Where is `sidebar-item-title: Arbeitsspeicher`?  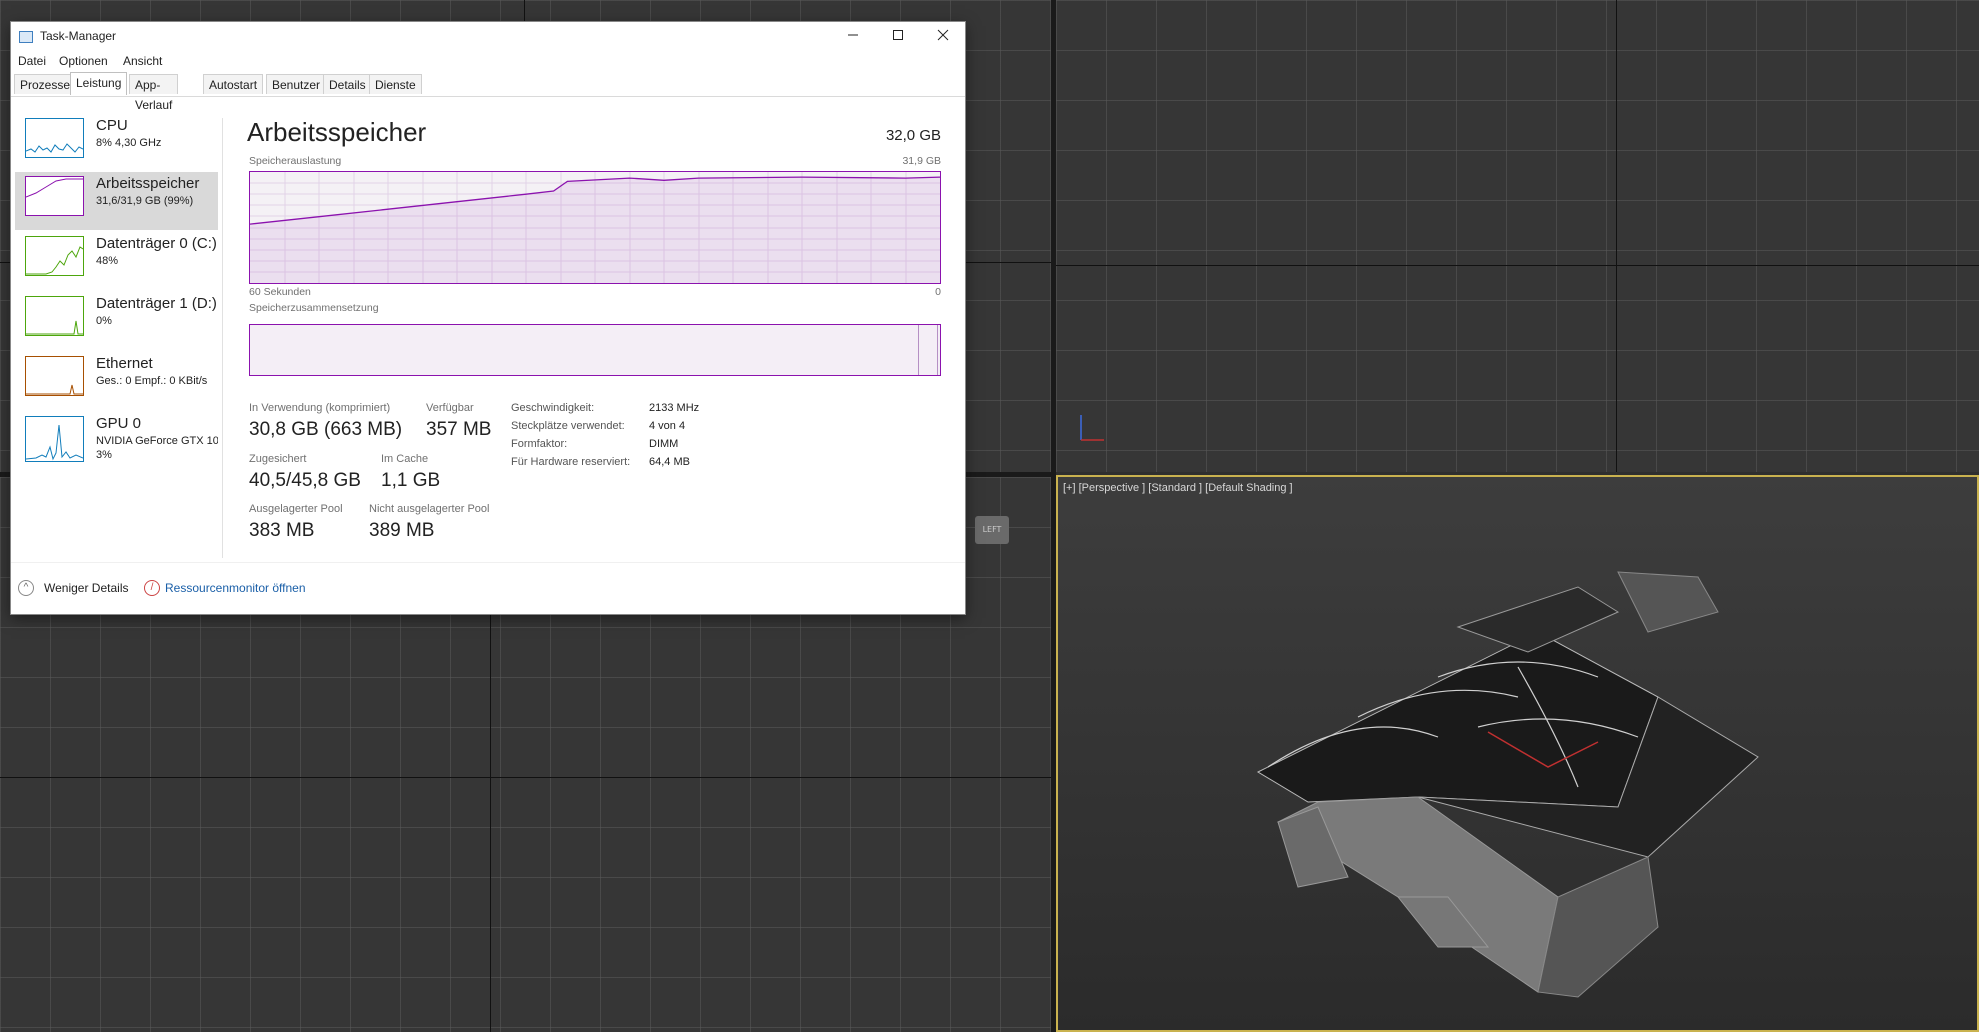 sidebar-item-title: Arbeitsspeicher is located at coordinates (148, 183).